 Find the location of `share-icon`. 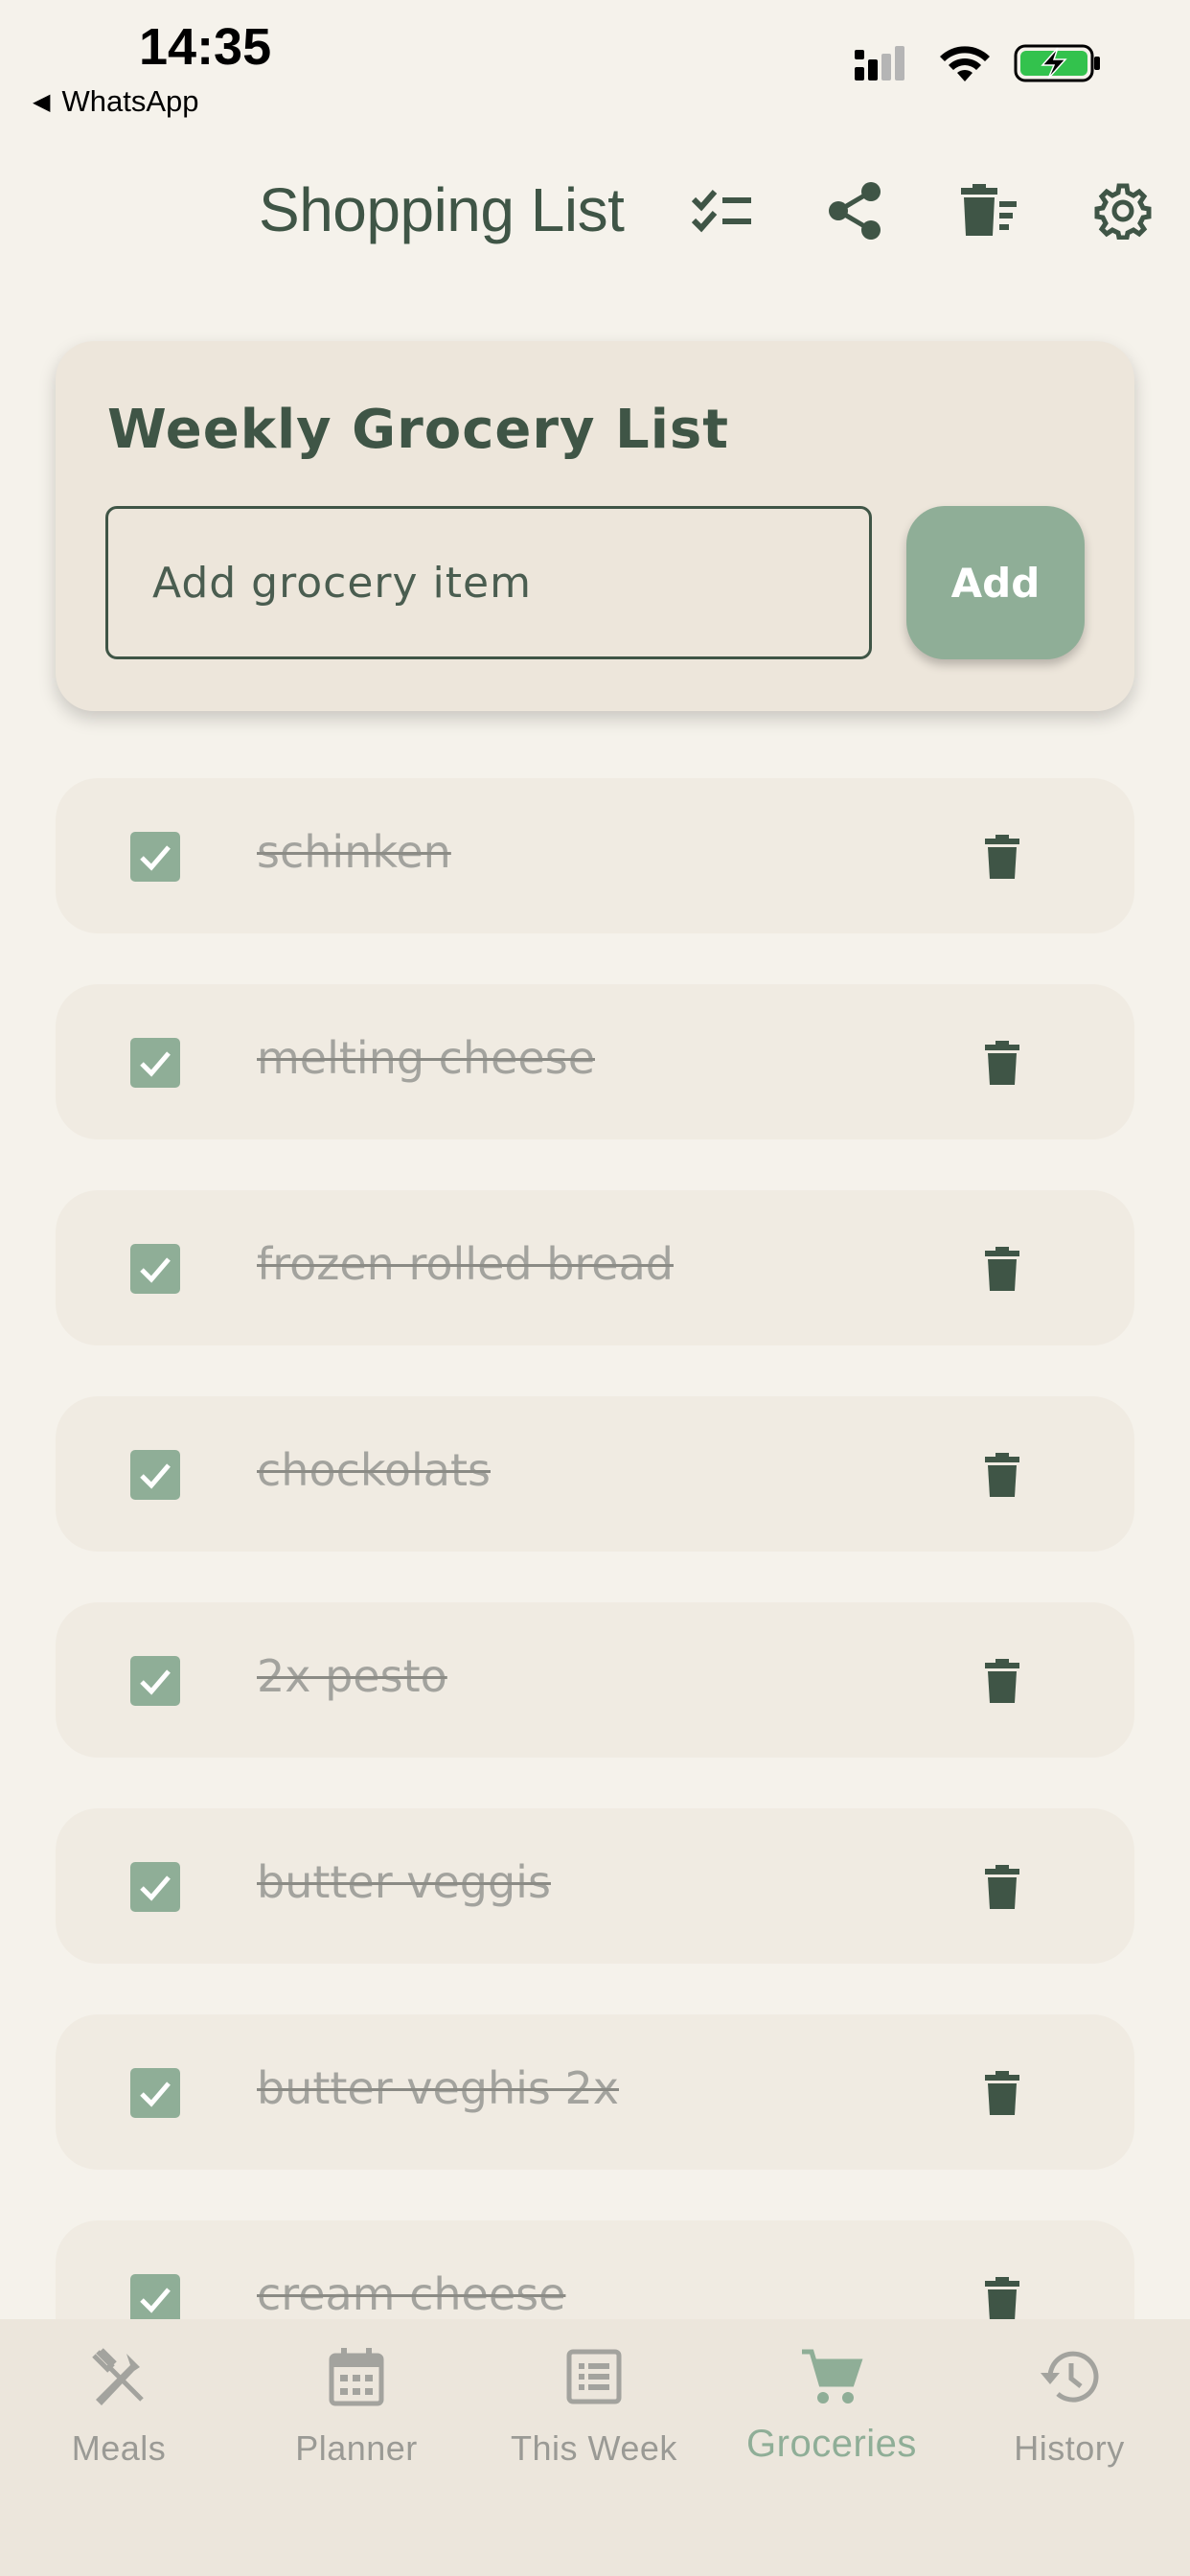

share-icon is located at coordinates (855, 211).